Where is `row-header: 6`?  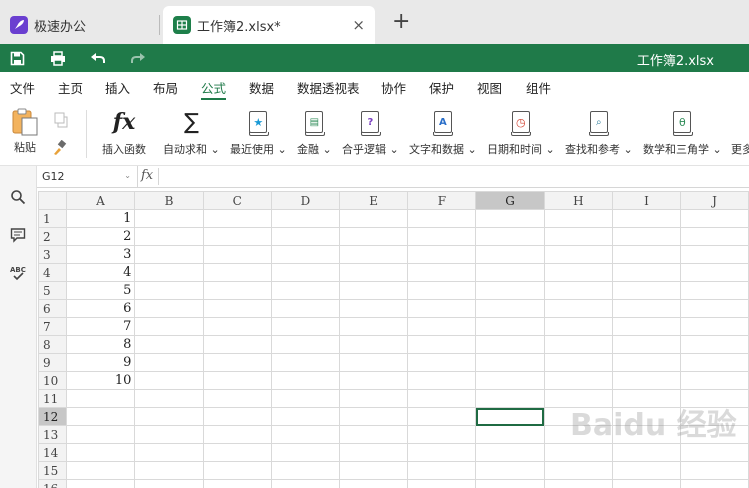 row-header: 6 is located at coordinates (52, 308).